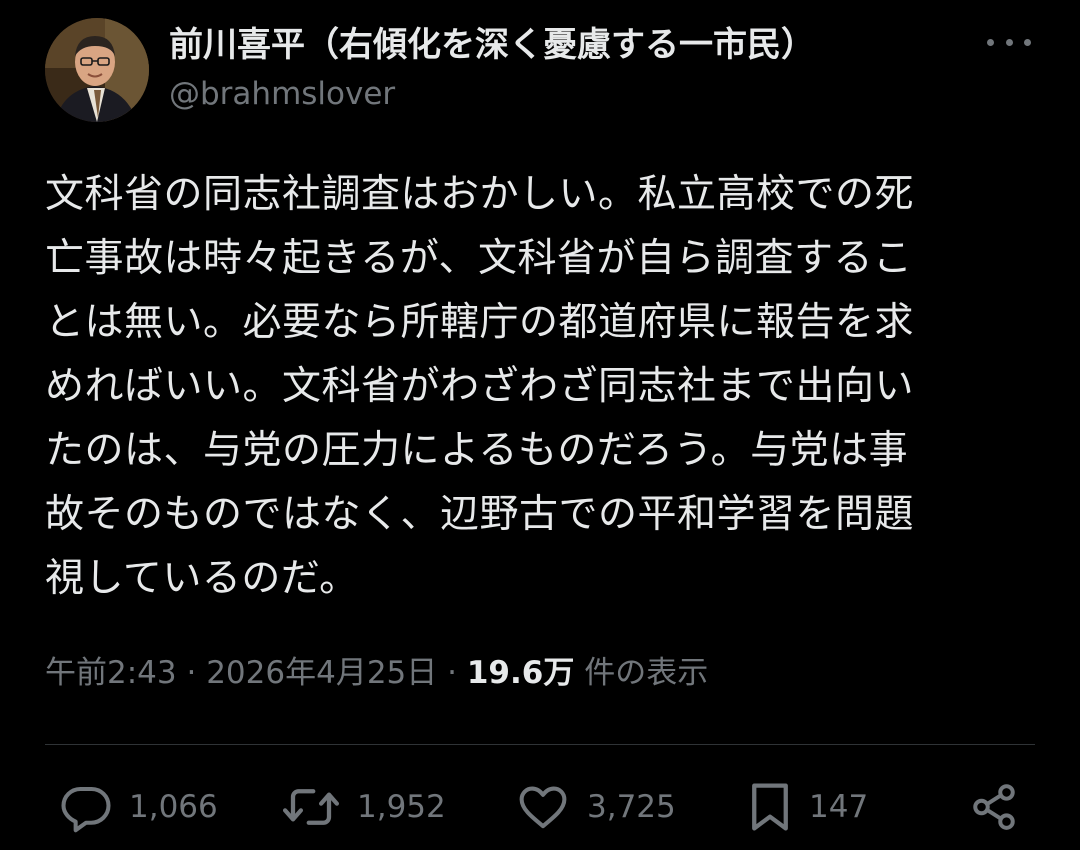 The height and width of the screenshot is (850, 1080). Describe the element at coordinates (492, 94) in the screenshot. I see `user-handle: @brahmslover` at that location.